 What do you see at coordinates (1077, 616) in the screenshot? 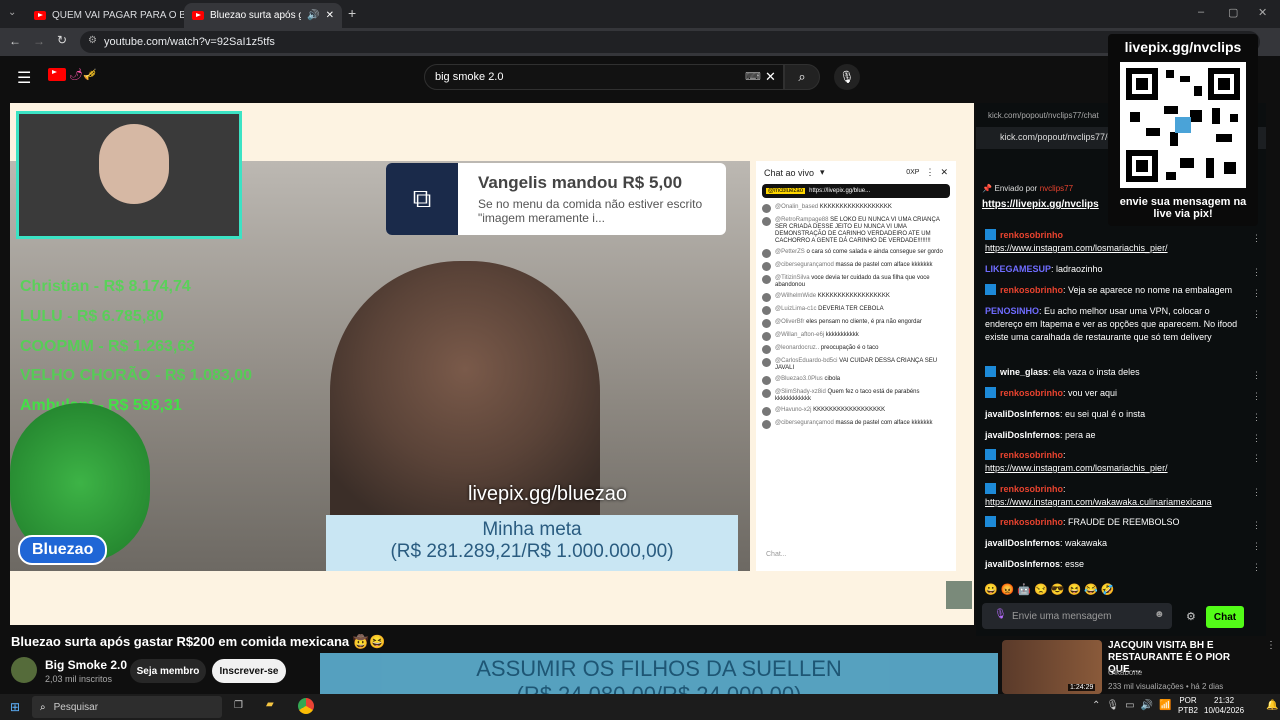
I see `kick-message-input: 🎙 Envie uma mensagem ☻` at bounding box center [1077, 616].